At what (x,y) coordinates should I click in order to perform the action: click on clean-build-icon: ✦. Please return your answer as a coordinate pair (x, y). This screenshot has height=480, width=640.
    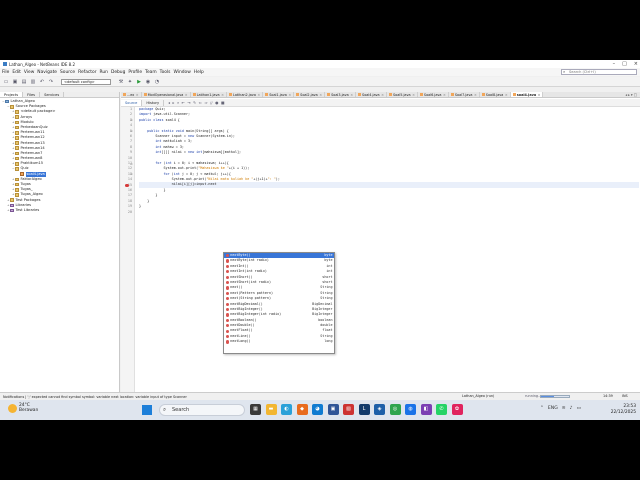
    Looking at the image, I should click on (130, 82).